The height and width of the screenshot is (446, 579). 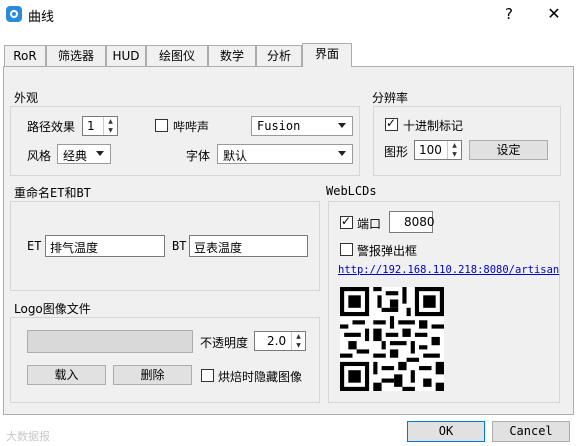 I want to click on weblcd-url-link: http://192.168.110.218:8080/artisan, so click(x=448, y=270).